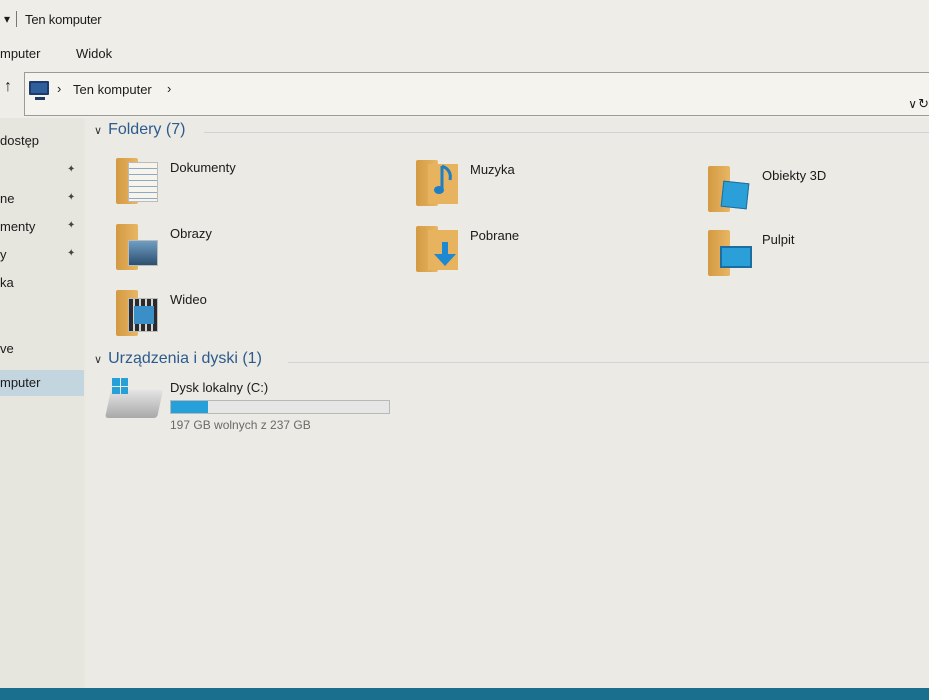 The height and width of the screenshot is (700, 929). Describe the element at coordinates (20, 382) in the screenshot. I see `sidebar-item-label: mputer` at that location.